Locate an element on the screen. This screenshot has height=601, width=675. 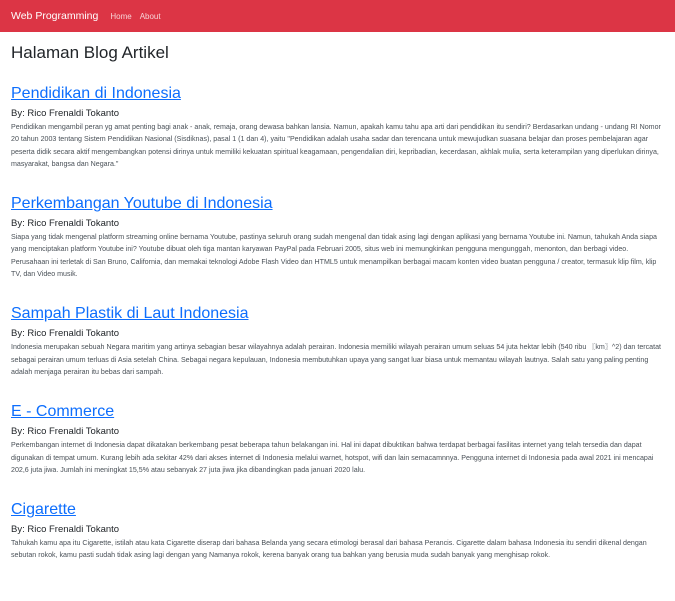
navbar-brand: Web Programming is located at coordinates (54, 16).